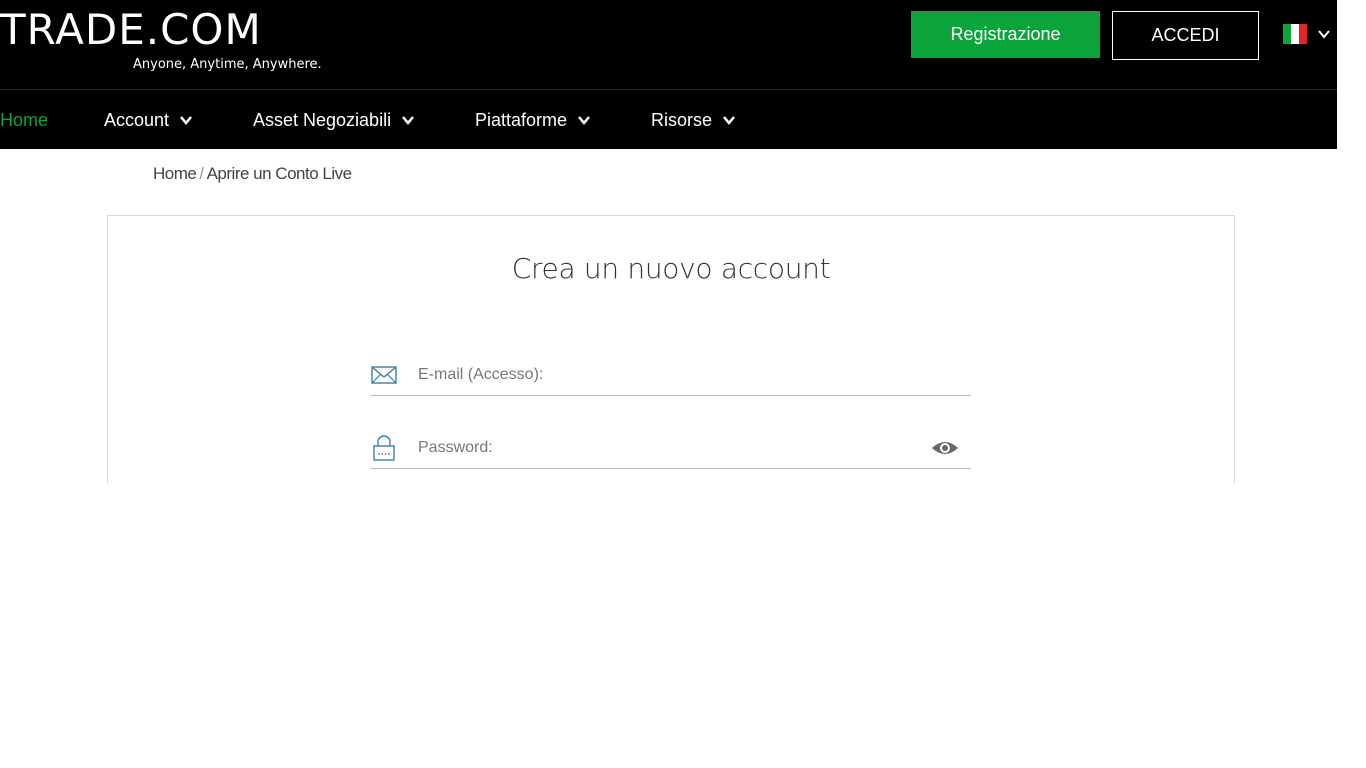 This screenshot has width=1366, height=768. I want to click on form-title: Crea un nuovo account, so click(671, 268).